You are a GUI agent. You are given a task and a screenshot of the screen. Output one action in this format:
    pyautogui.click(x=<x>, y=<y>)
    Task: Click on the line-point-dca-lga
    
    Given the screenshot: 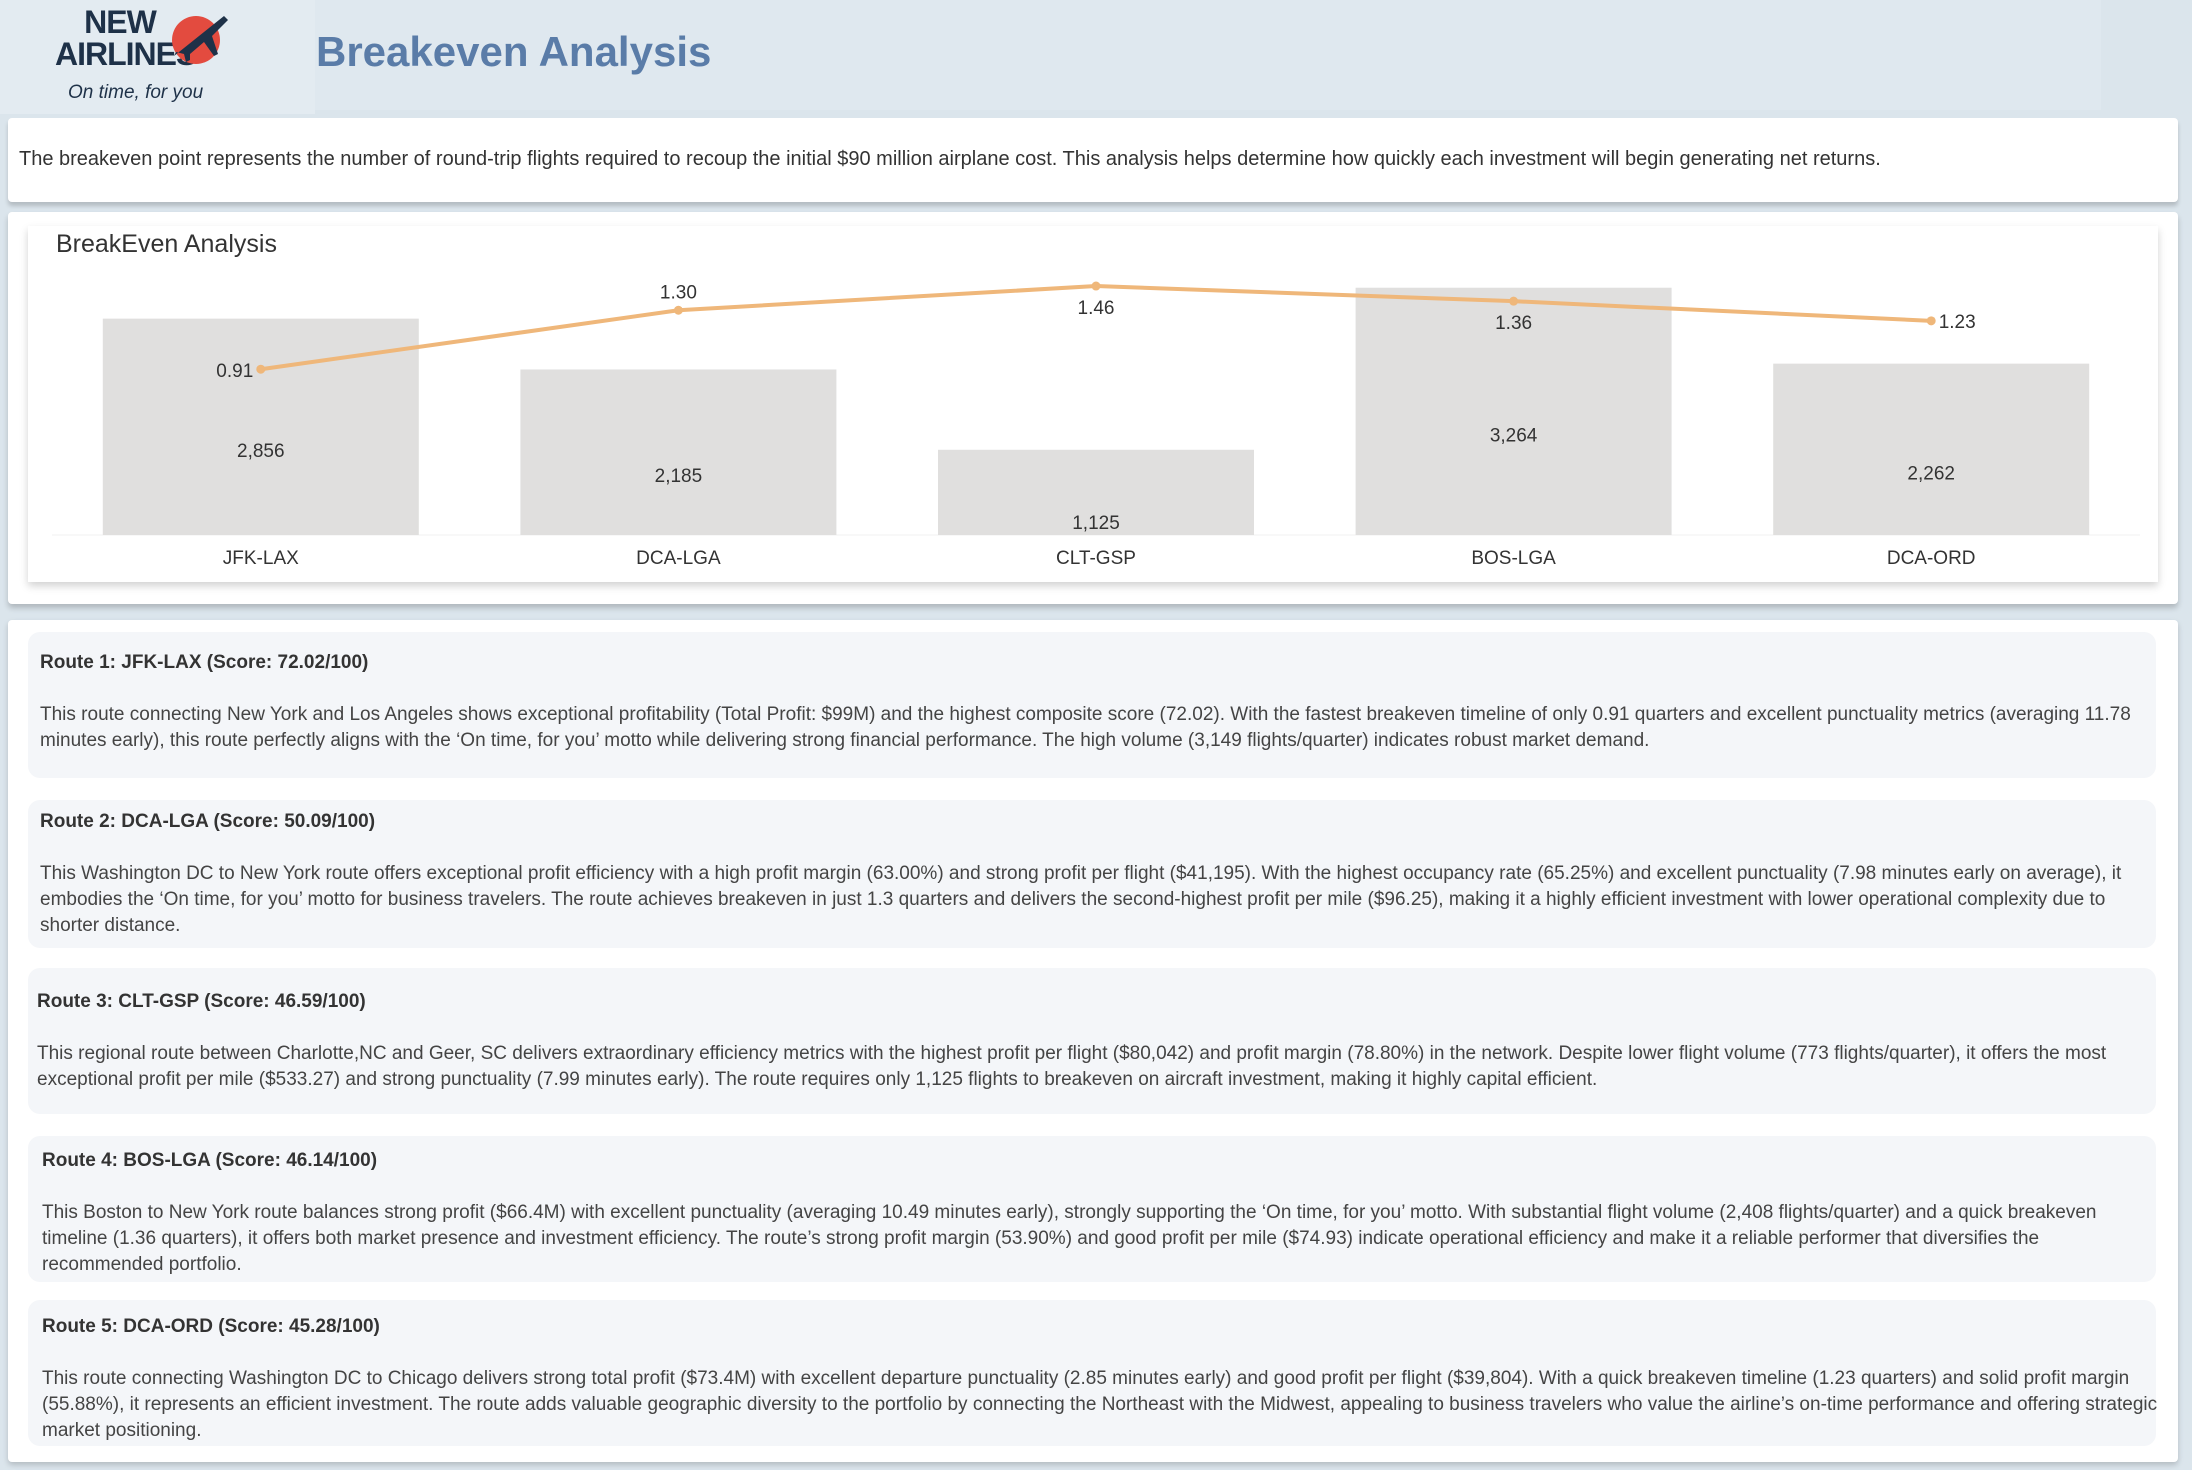 What is the action you would take?
    pyautogui.click(x=678, y=310)
    